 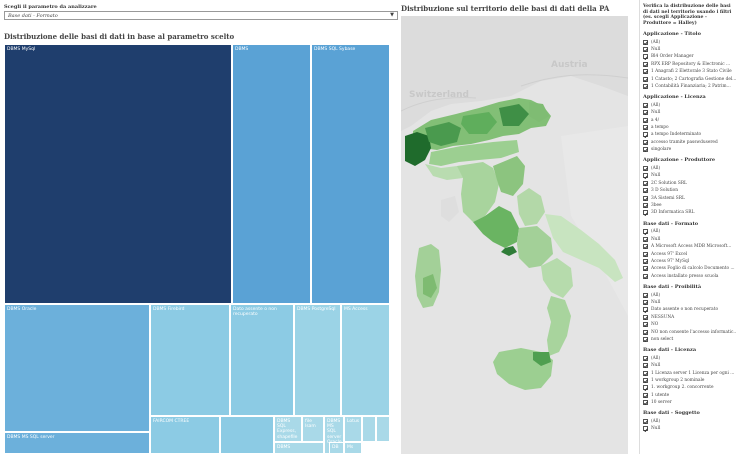 I want to click on filter-option: a 4/, so click(x=689, y=119).